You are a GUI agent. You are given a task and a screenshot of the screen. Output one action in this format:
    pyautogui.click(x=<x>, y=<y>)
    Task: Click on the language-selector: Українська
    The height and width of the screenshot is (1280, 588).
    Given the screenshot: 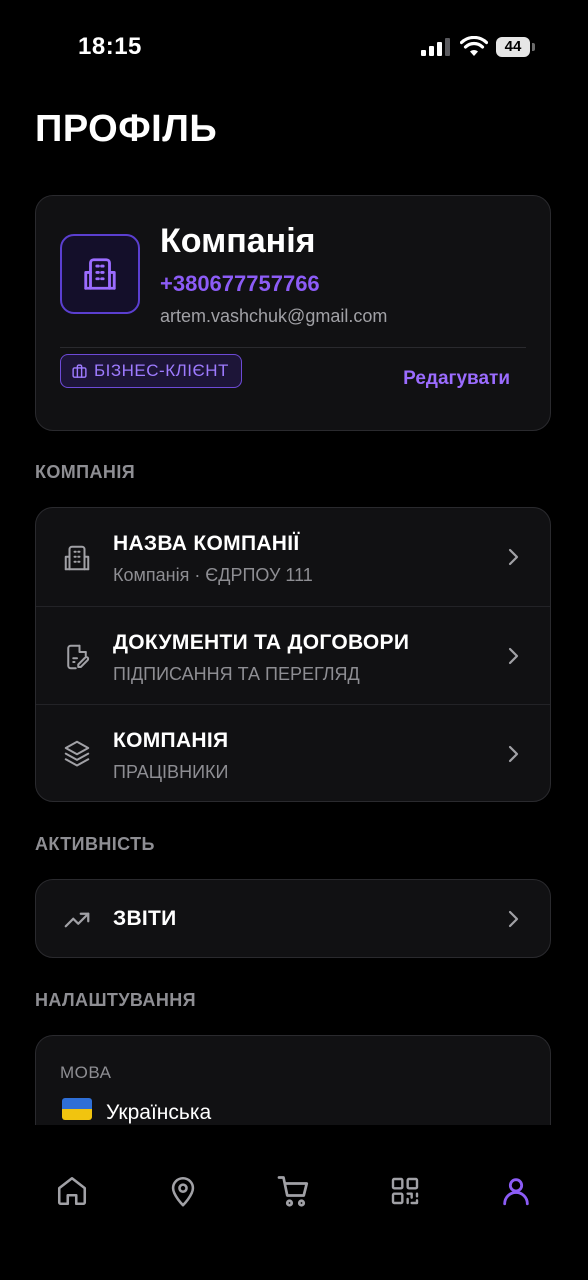 What is the action you would take?
    pyautogui.click(x=158, y=1113)
    